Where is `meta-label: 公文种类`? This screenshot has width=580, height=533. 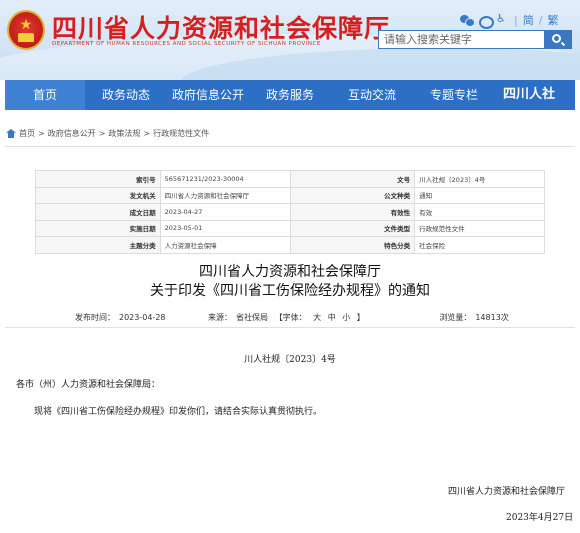 meta-label: 公文种类 is located at coordinates (352, 195).